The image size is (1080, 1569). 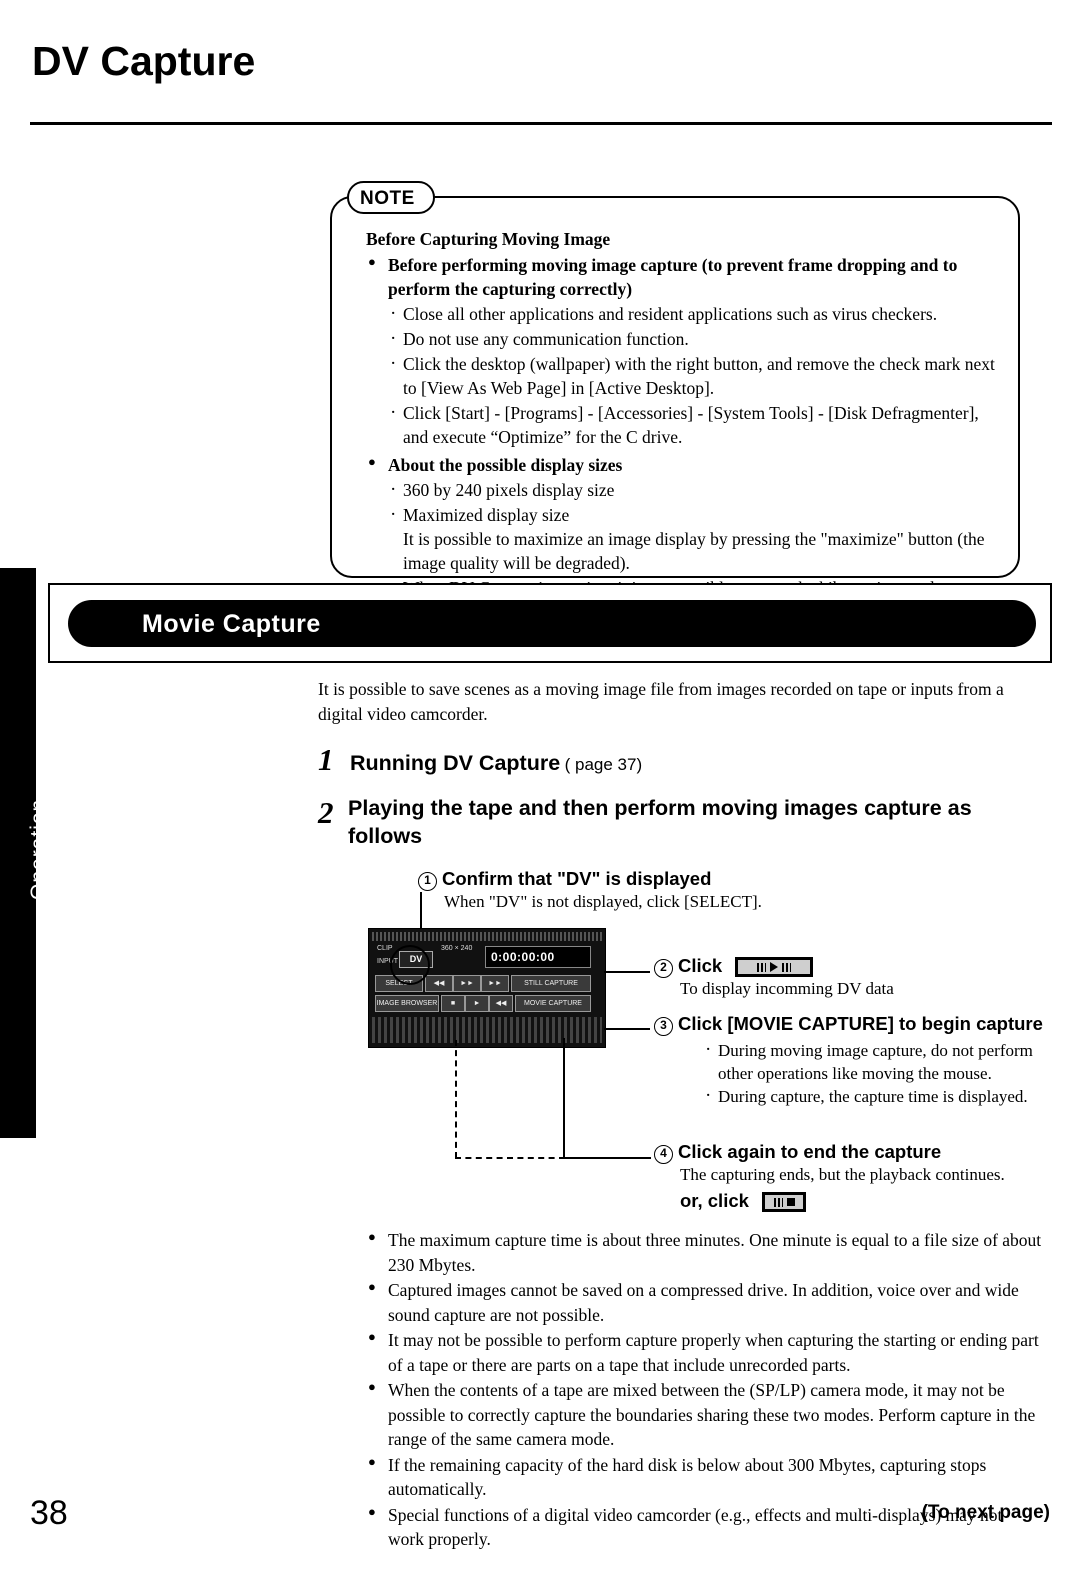 What do you see at coordinates (326, 759) in the screenshot?
I see `step-1-number: 1` at bounding box center [326, 759].